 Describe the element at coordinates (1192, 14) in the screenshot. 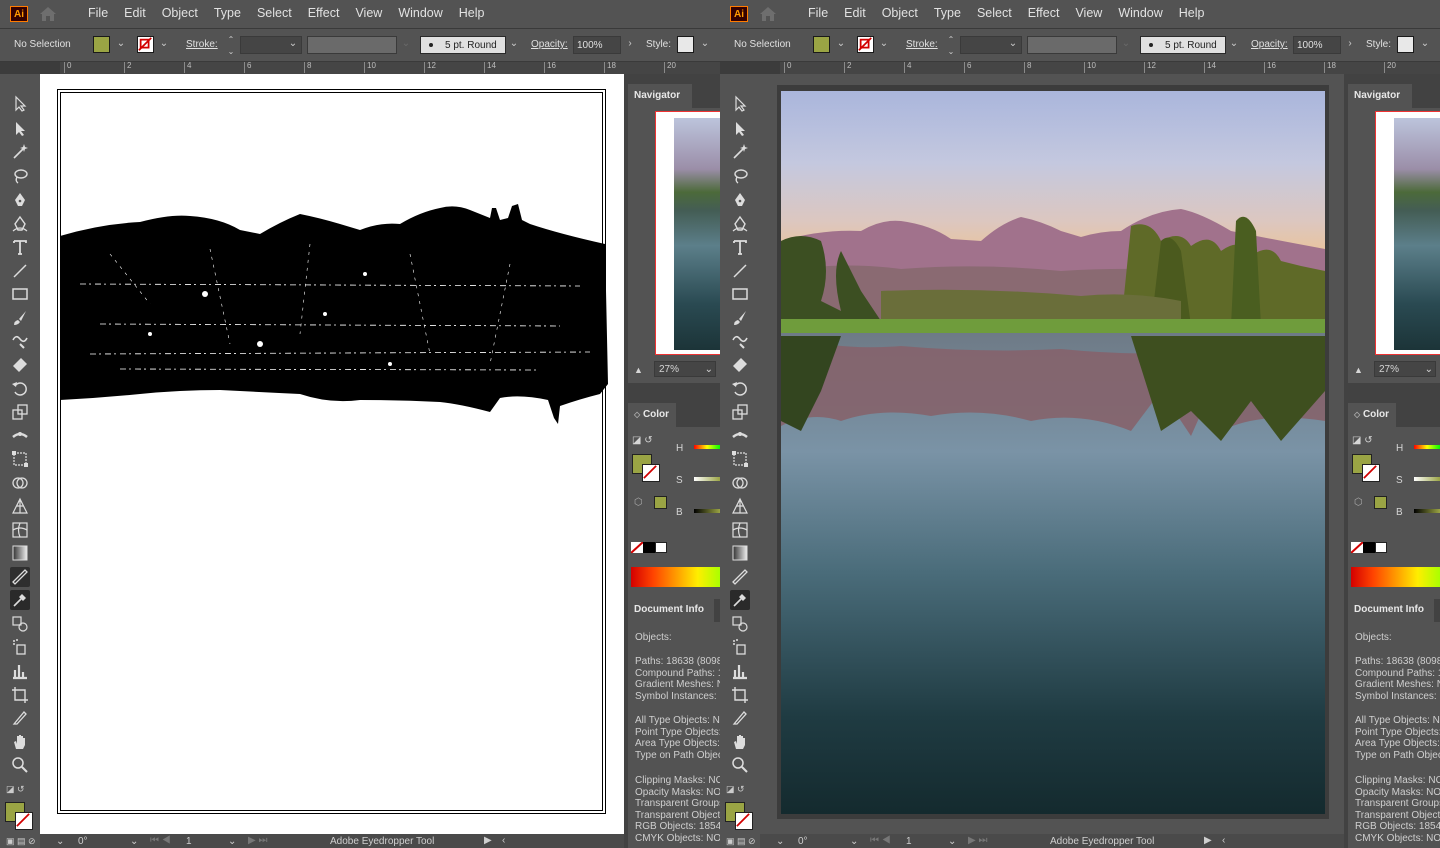

I see `menu-help: Help` at that location.